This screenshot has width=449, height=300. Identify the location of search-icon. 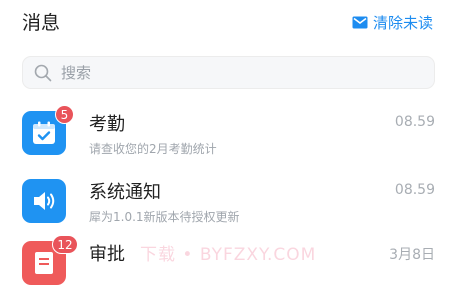
(43, 72).